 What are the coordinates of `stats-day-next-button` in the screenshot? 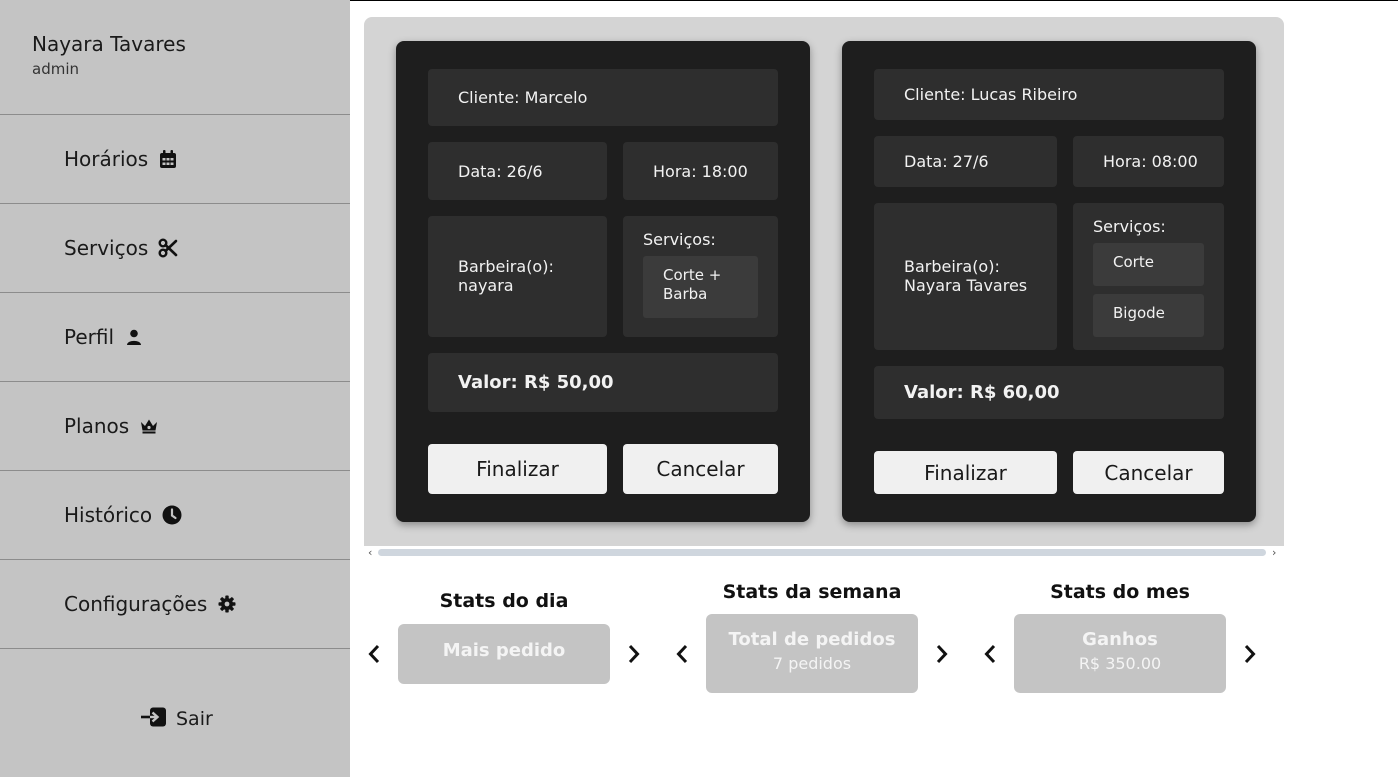 It's located at (634, 654).